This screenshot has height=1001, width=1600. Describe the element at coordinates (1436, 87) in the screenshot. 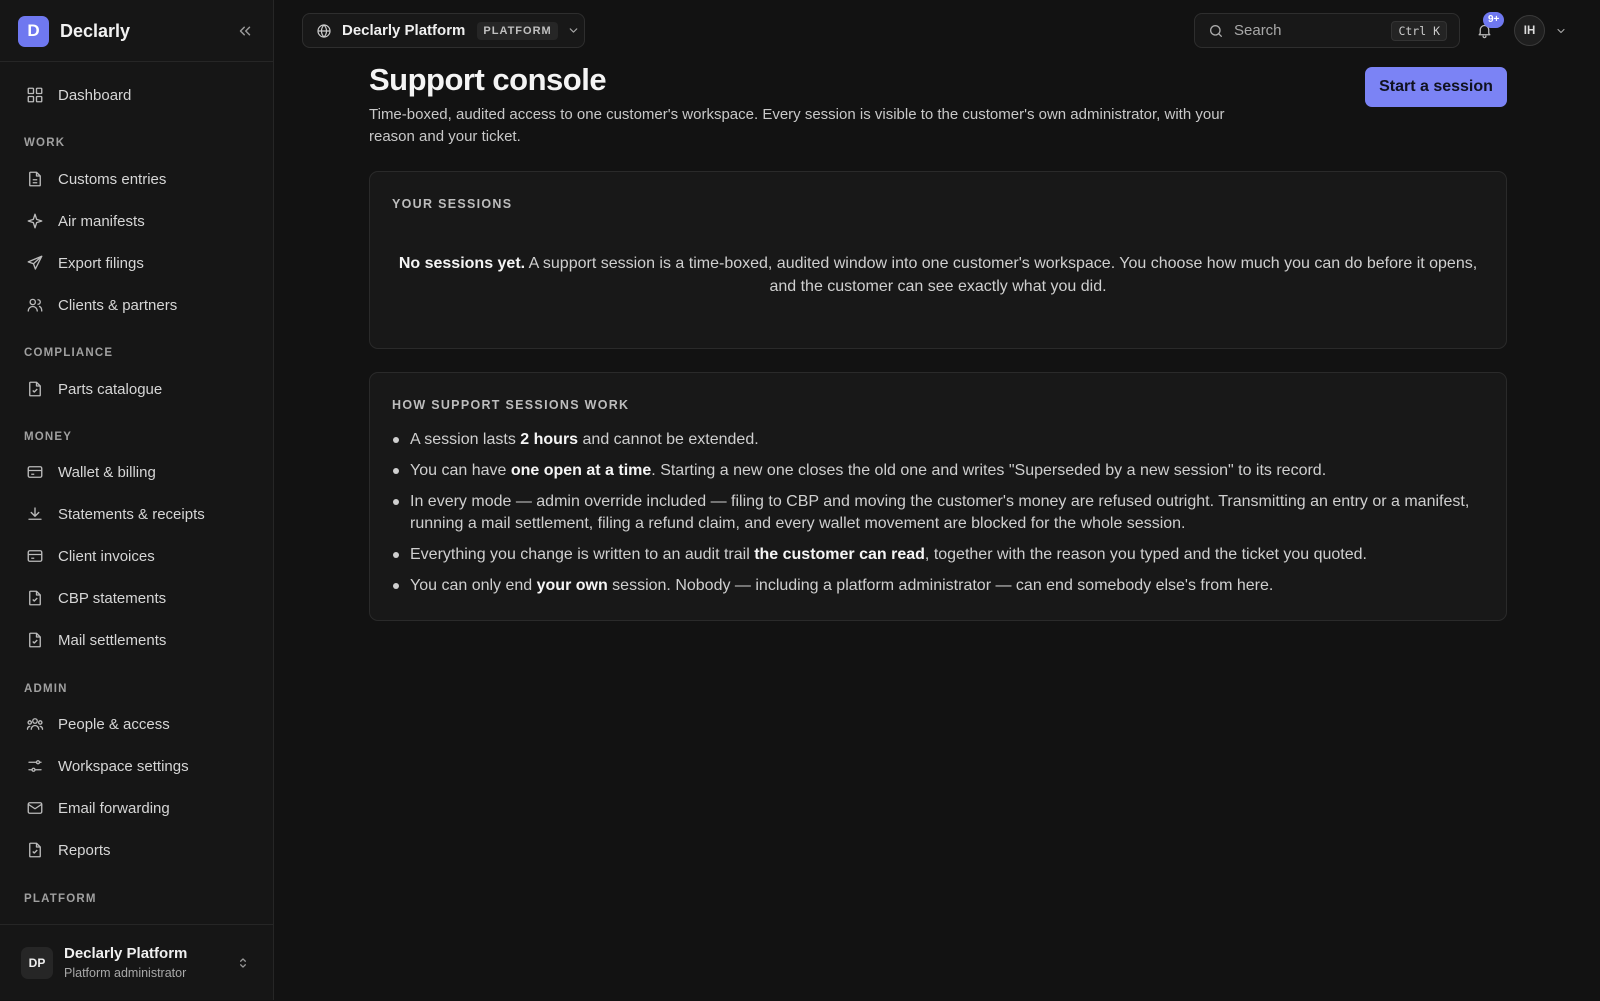

I see `start-session-button: Start a session` at that location.